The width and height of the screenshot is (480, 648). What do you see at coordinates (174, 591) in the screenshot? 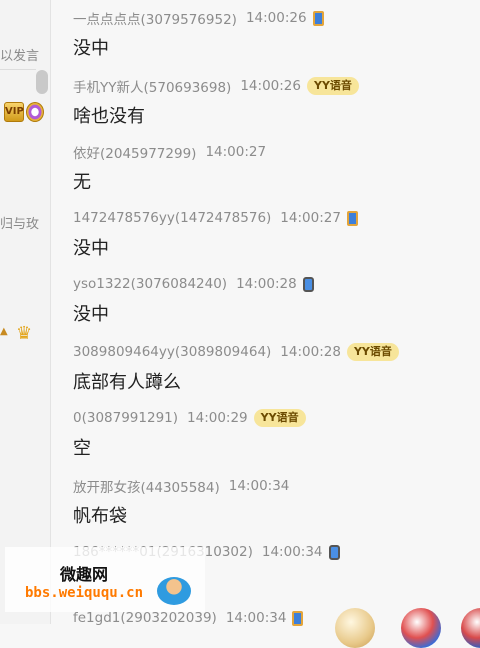
I see `mascot-icon` at bounding box center [174, 591].